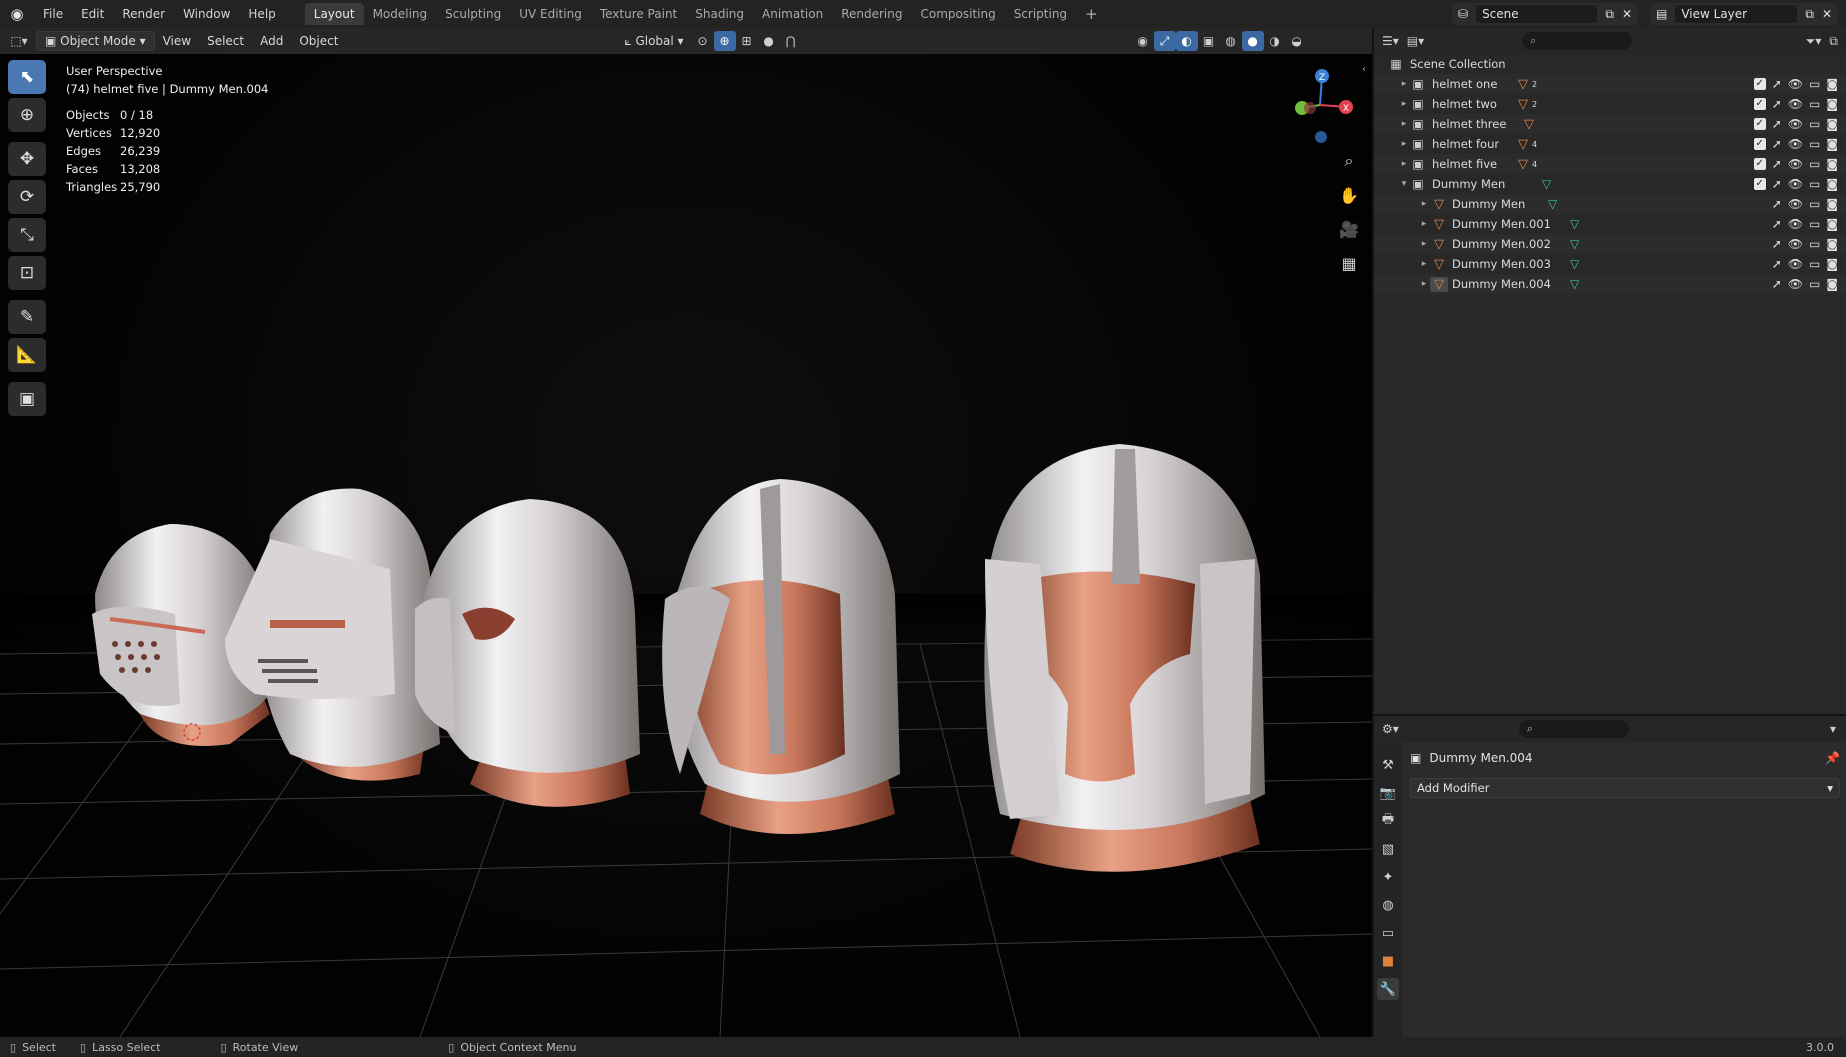  Describe the element at coordinates (1573, 729) in the screenshot. I see `properties-search-input: ⌕` at that location.